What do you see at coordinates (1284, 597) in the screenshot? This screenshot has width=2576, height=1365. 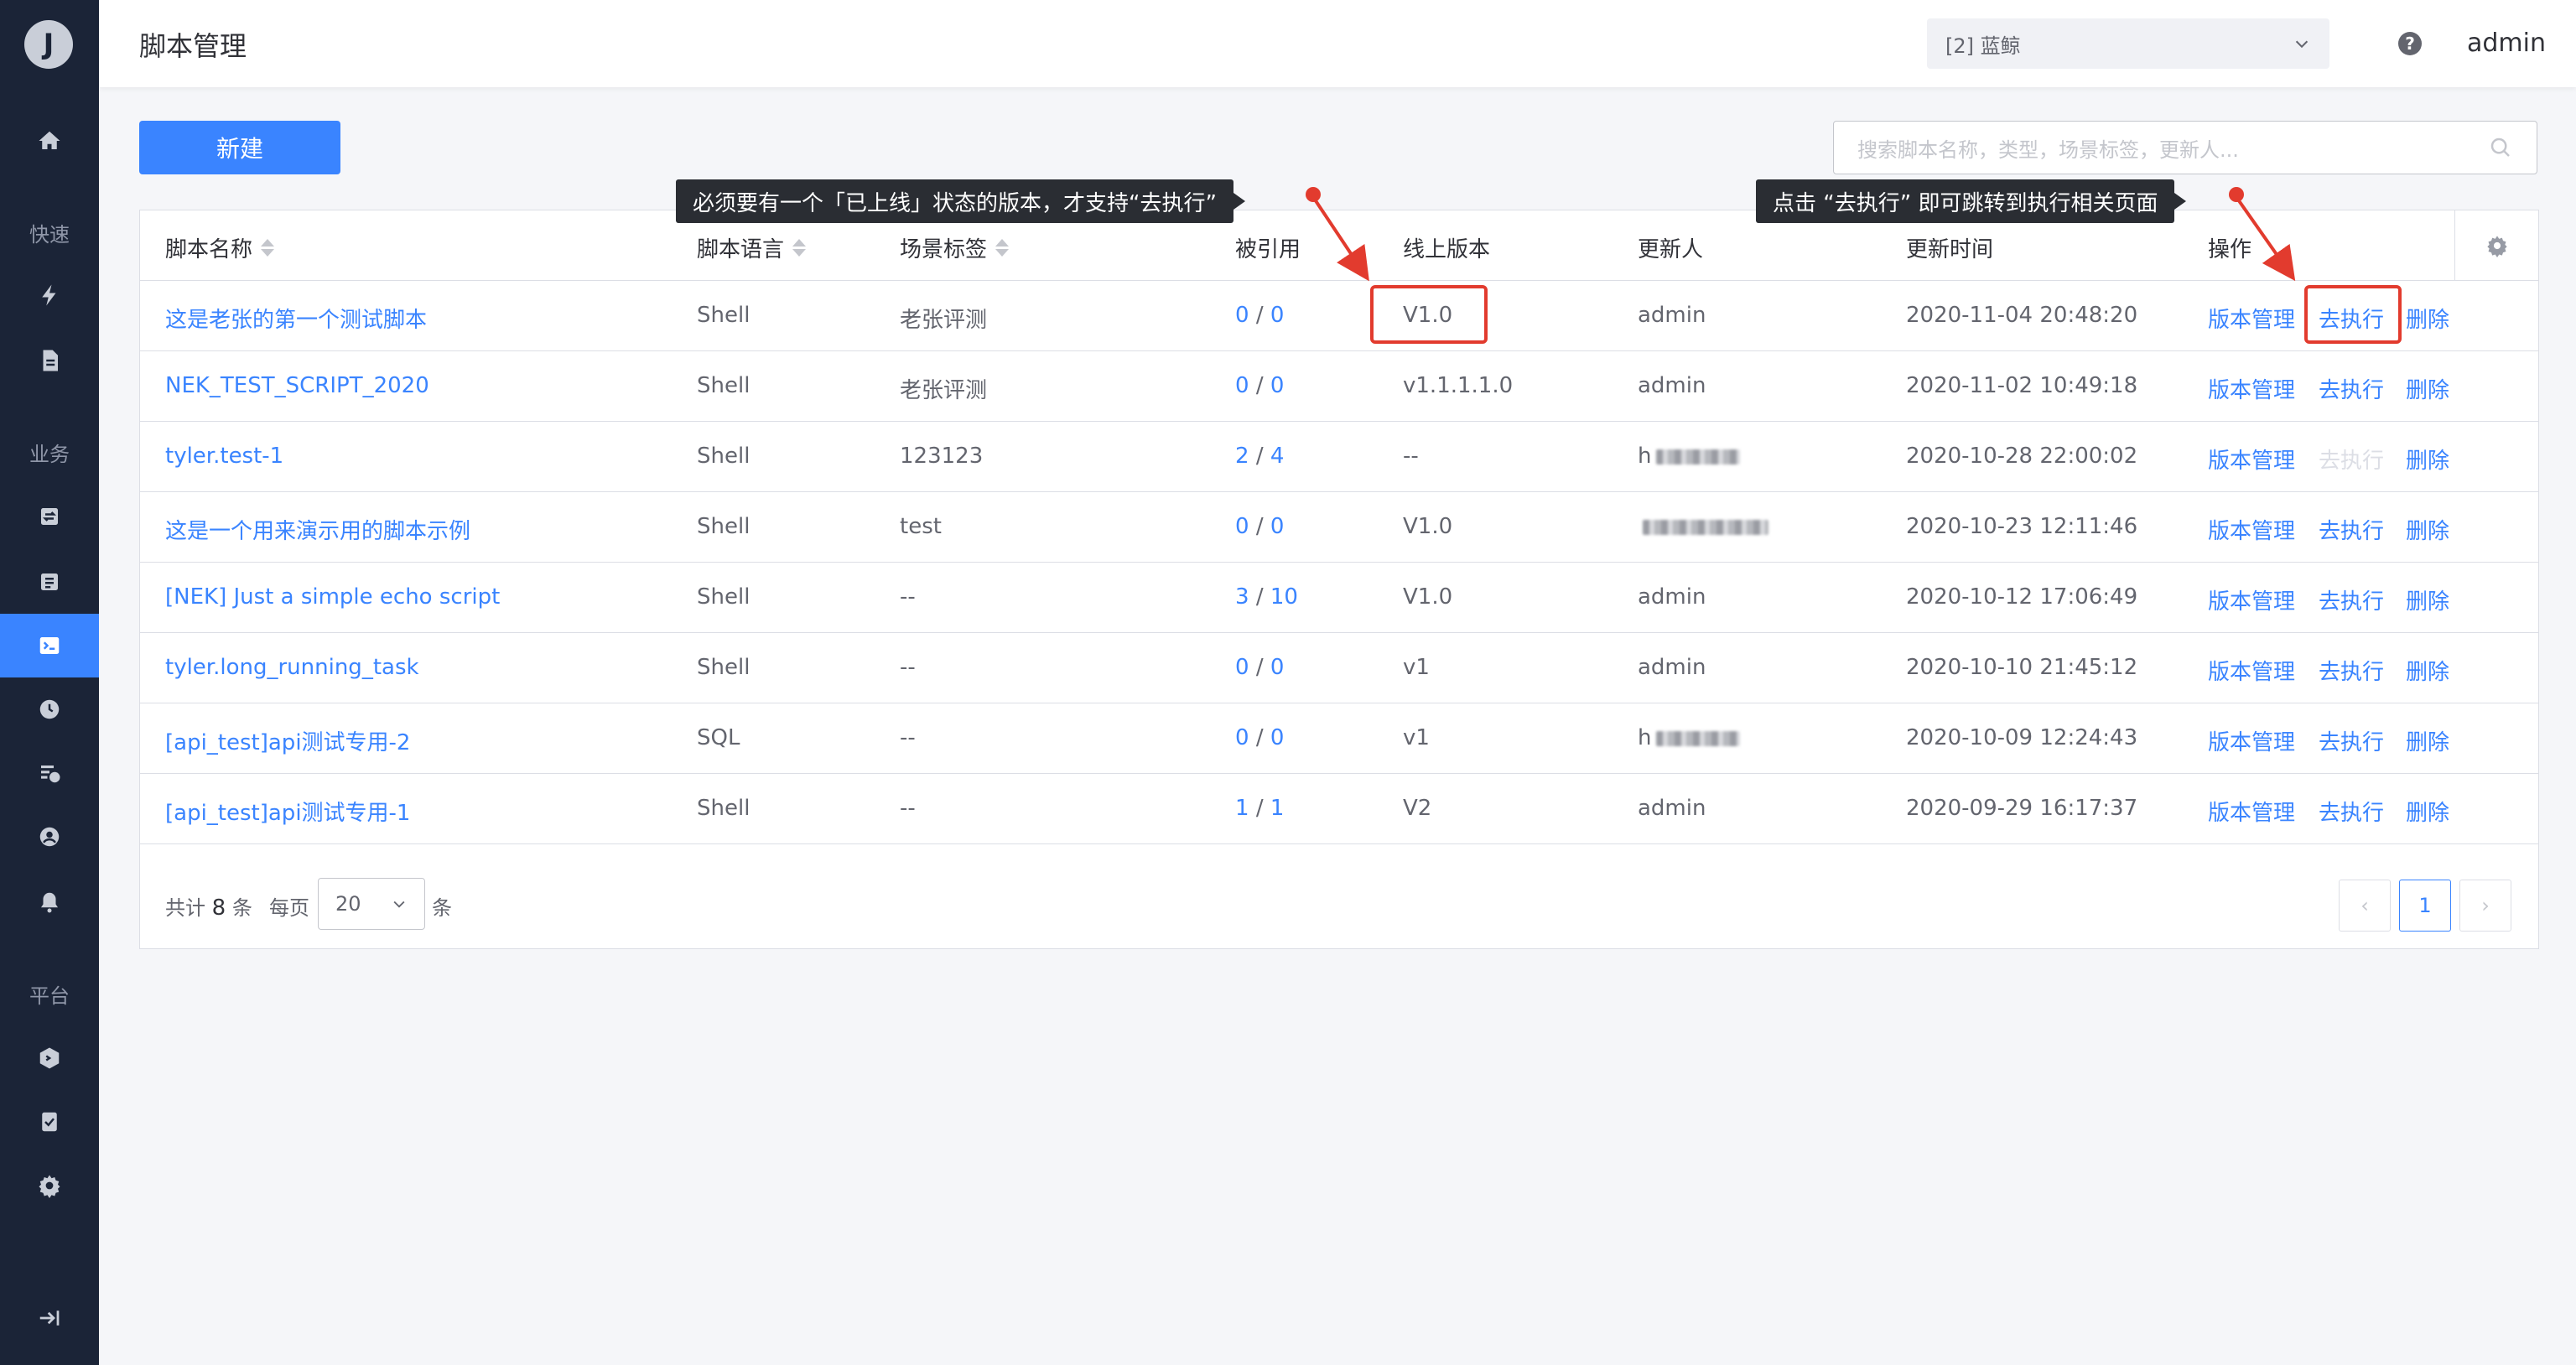 I see `ref-cron-count: 10` at bounding box center [1284, 597].